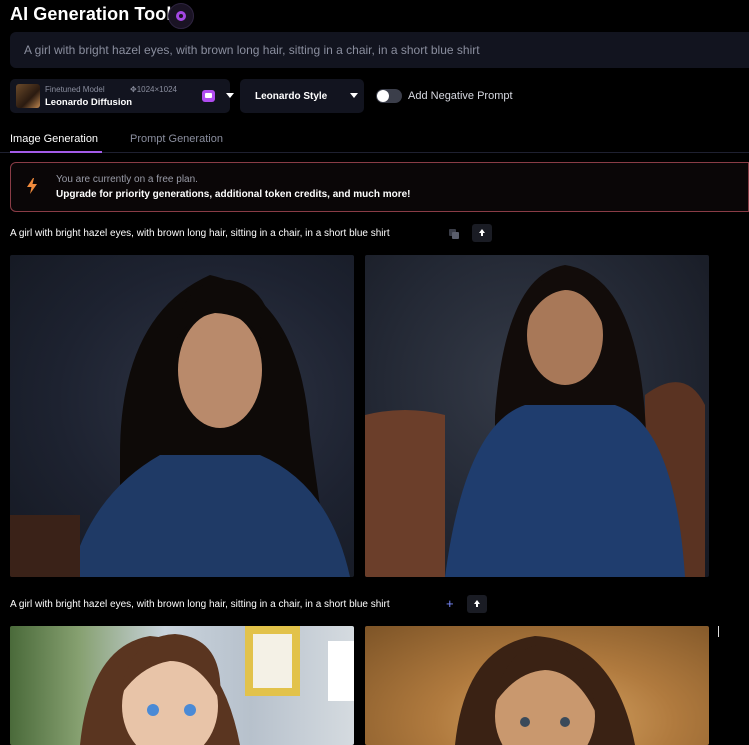 This screenshot has width=749, height=745. What do you see at coordinates (91, 14) in the screenshot?
I see `app-title: AI Generation Tool` at bounding box center [91, 14].